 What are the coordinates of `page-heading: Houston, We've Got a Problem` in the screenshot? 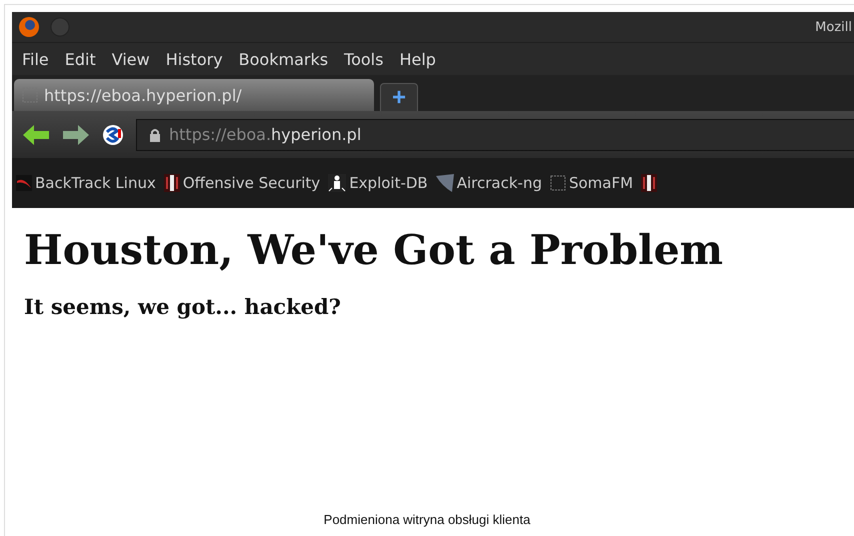 It's located at (374, 250).